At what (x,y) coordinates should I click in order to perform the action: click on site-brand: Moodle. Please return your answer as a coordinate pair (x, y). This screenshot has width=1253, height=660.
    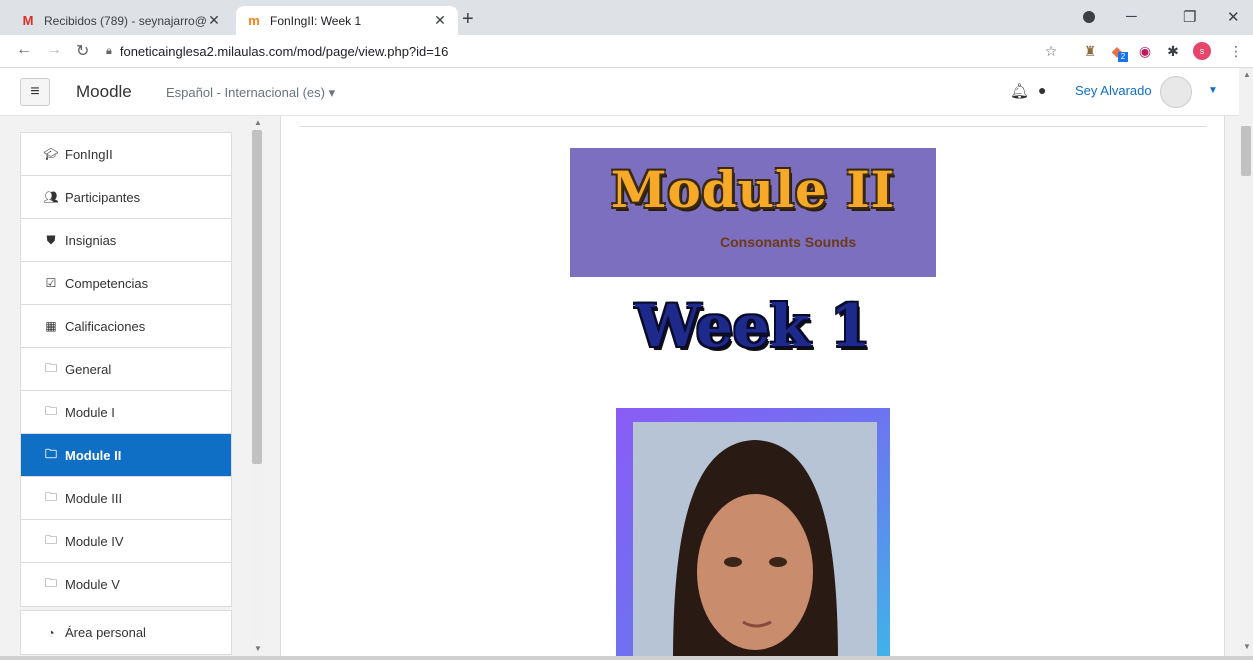
    Looking at the image, I should click on (104, 92).